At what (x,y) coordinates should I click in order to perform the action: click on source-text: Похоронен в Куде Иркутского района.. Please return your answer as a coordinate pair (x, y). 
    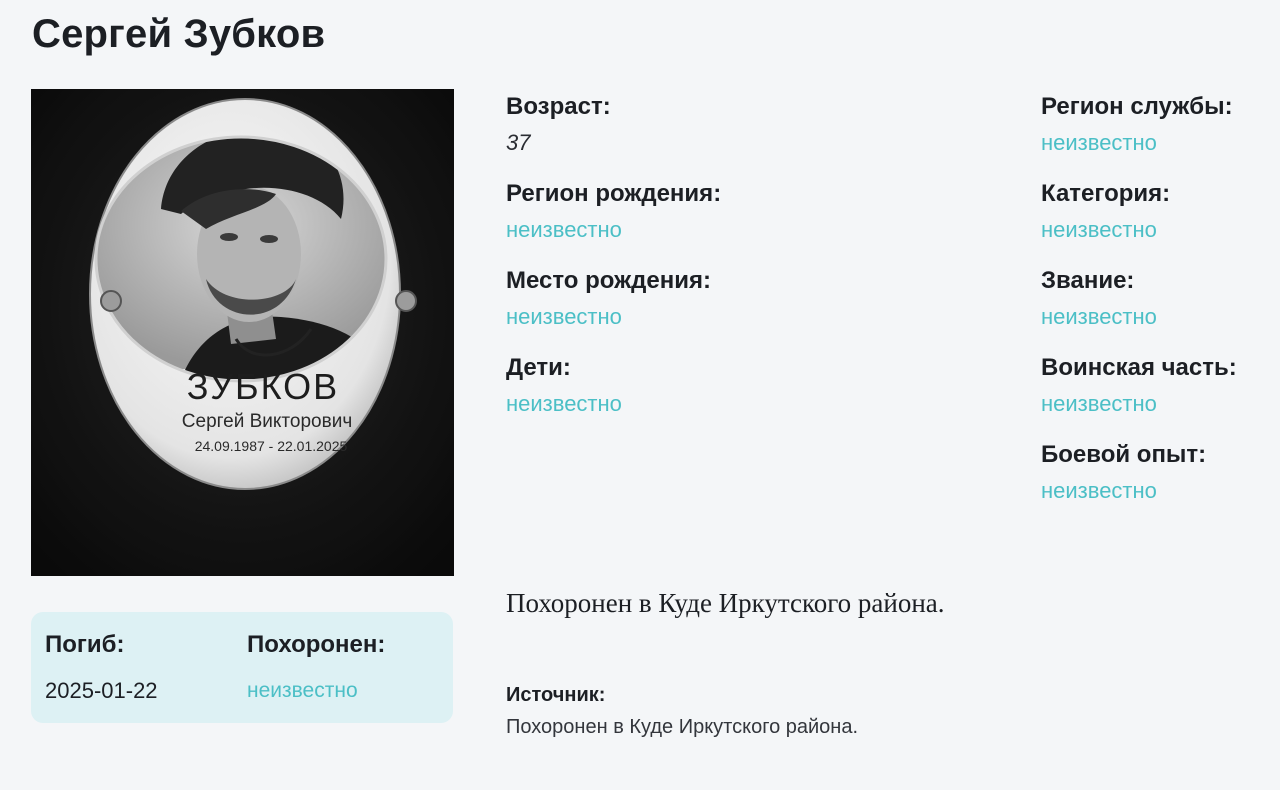
    Looking at the image, I should click on (682, 727).